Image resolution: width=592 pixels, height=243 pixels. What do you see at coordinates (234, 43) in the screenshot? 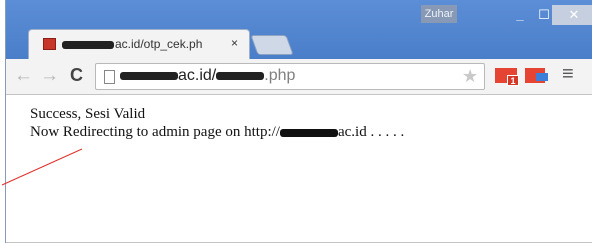
I see `tab-close-icon: ×` at bounding box center [234, 43].